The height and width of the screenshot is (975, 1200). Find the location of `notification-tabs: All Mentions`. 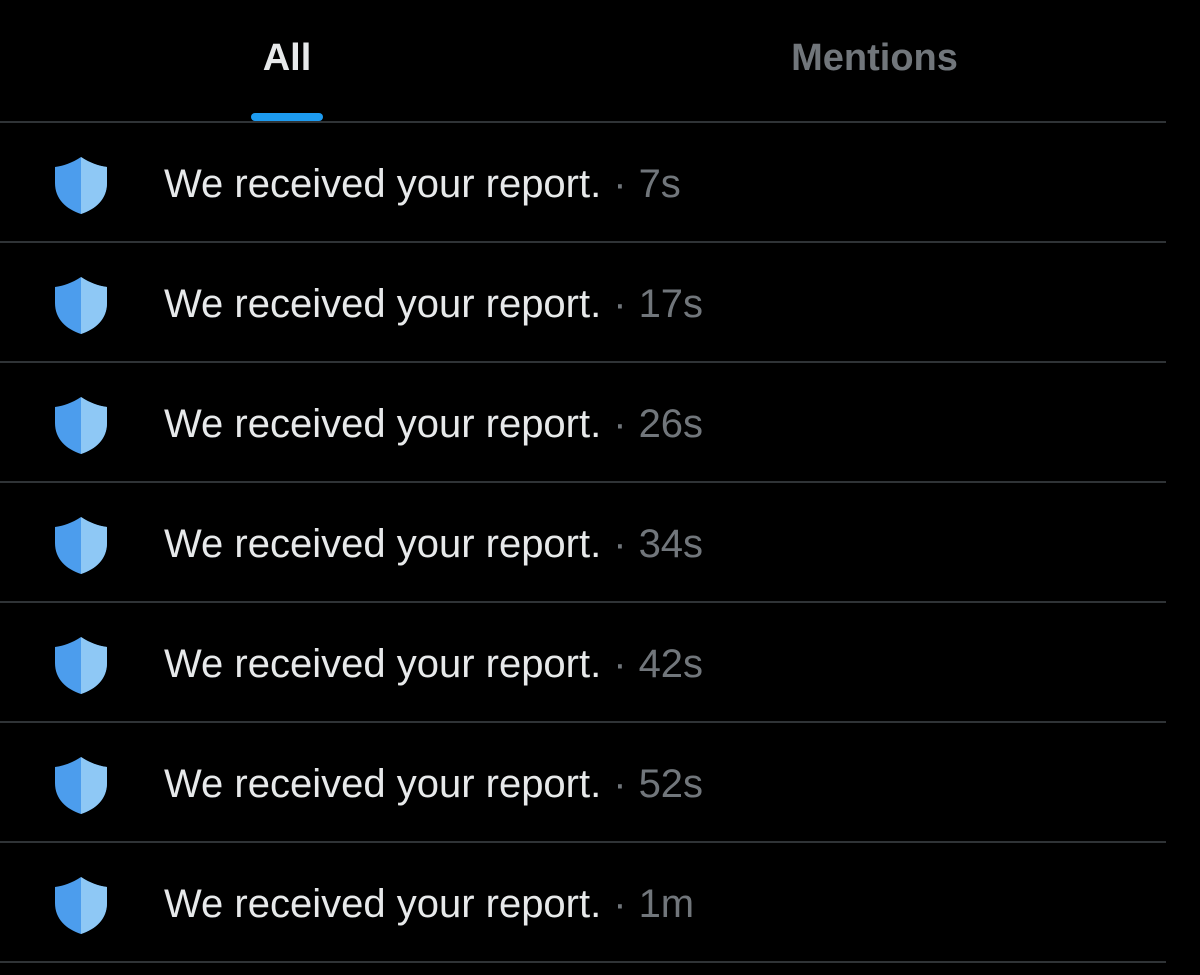

notification-tabs: All Mentions is located at coordinates (583, 61).